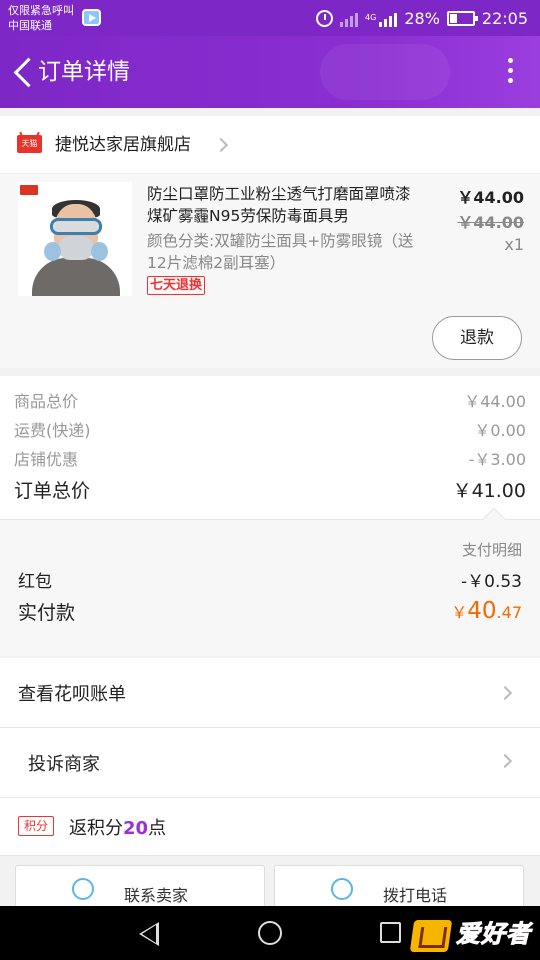  What do you see at coordinates (52, 430) in the screenshot?
I see `summary-label: 运费(快递)` at bounding box center [52, 430].